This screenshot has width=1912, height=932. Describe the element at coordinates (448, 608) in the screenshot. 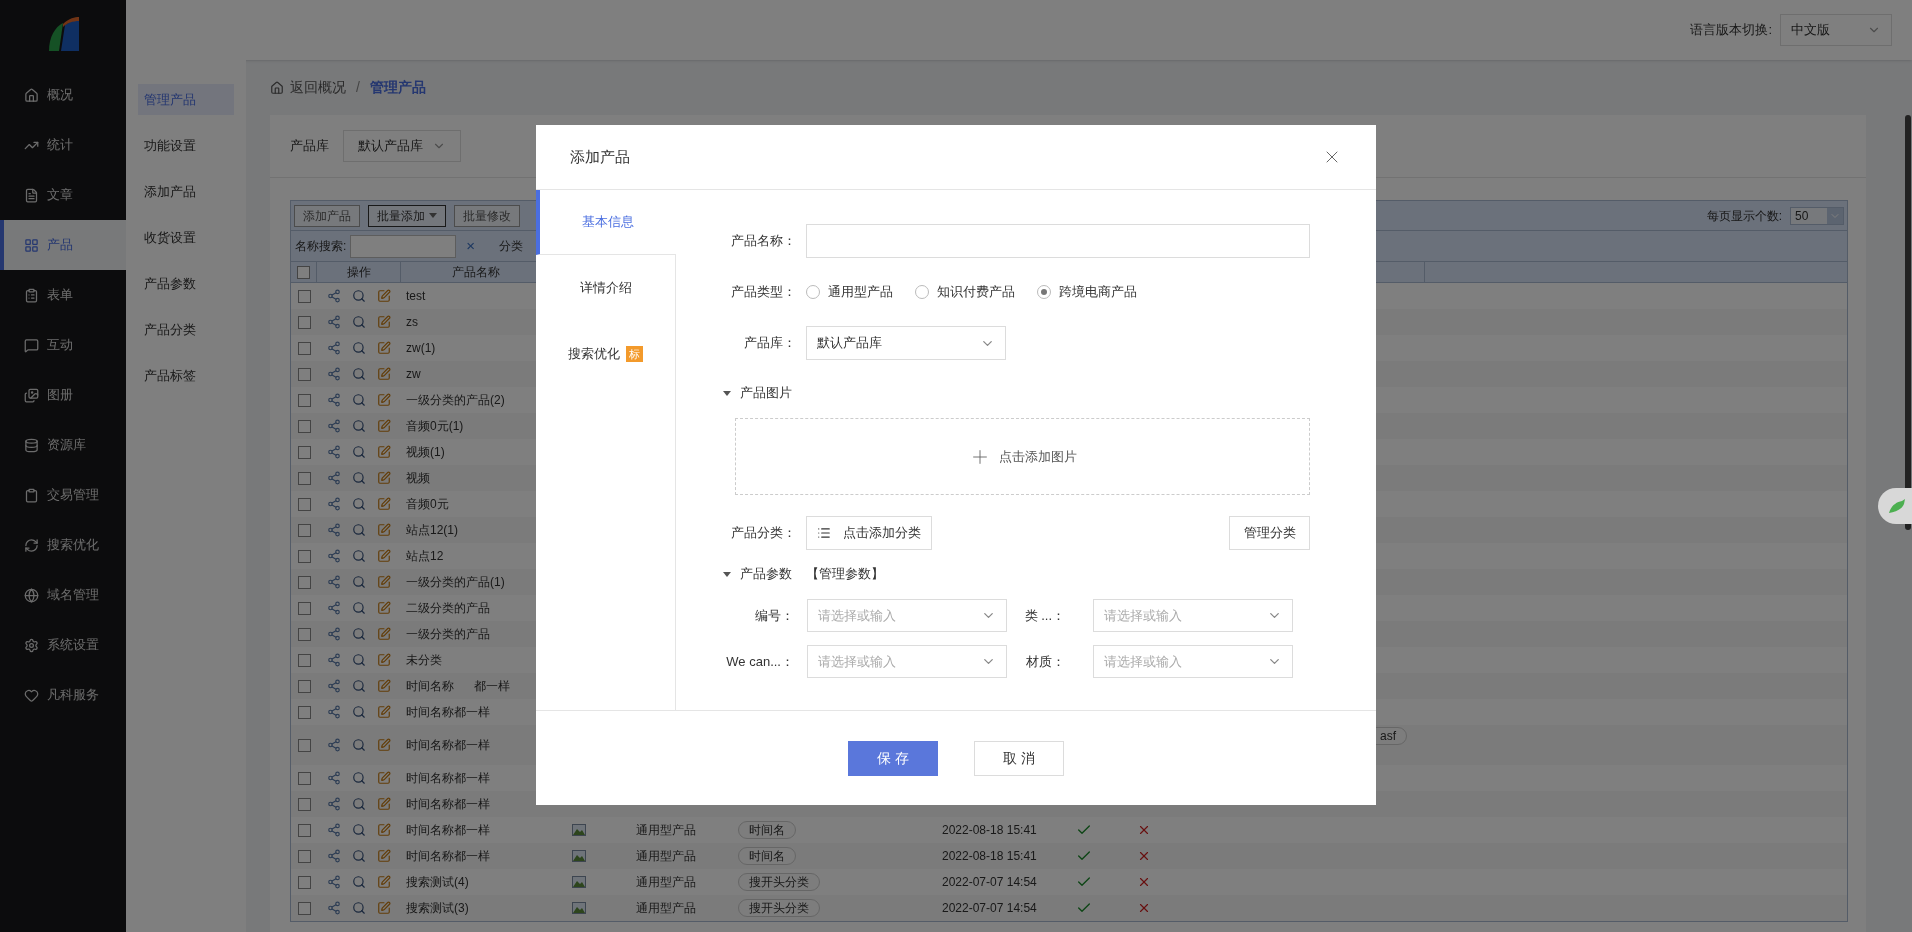

I see `product-name: 二级分类的产品` at that location.